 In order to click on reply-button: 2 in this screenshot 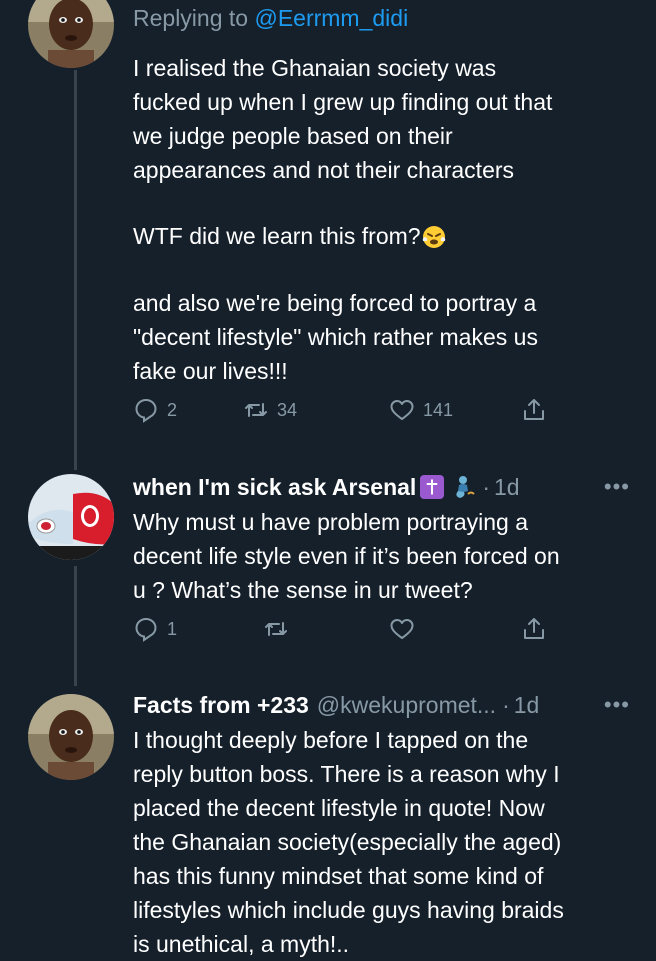, I will do `click(155, 410)`.